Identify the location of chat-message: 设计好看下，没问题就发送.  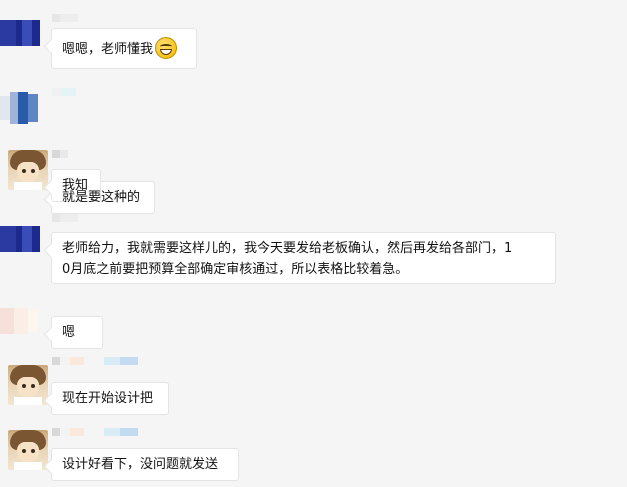
(313, 453).